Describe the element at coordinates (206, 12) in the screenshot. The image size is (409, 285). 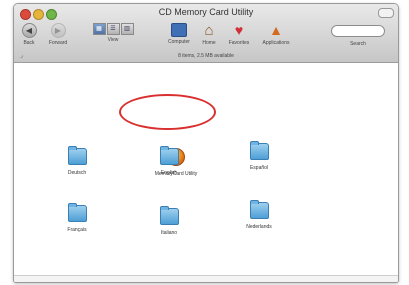
I see `window-title: CD Memory Card Utility` at that location.